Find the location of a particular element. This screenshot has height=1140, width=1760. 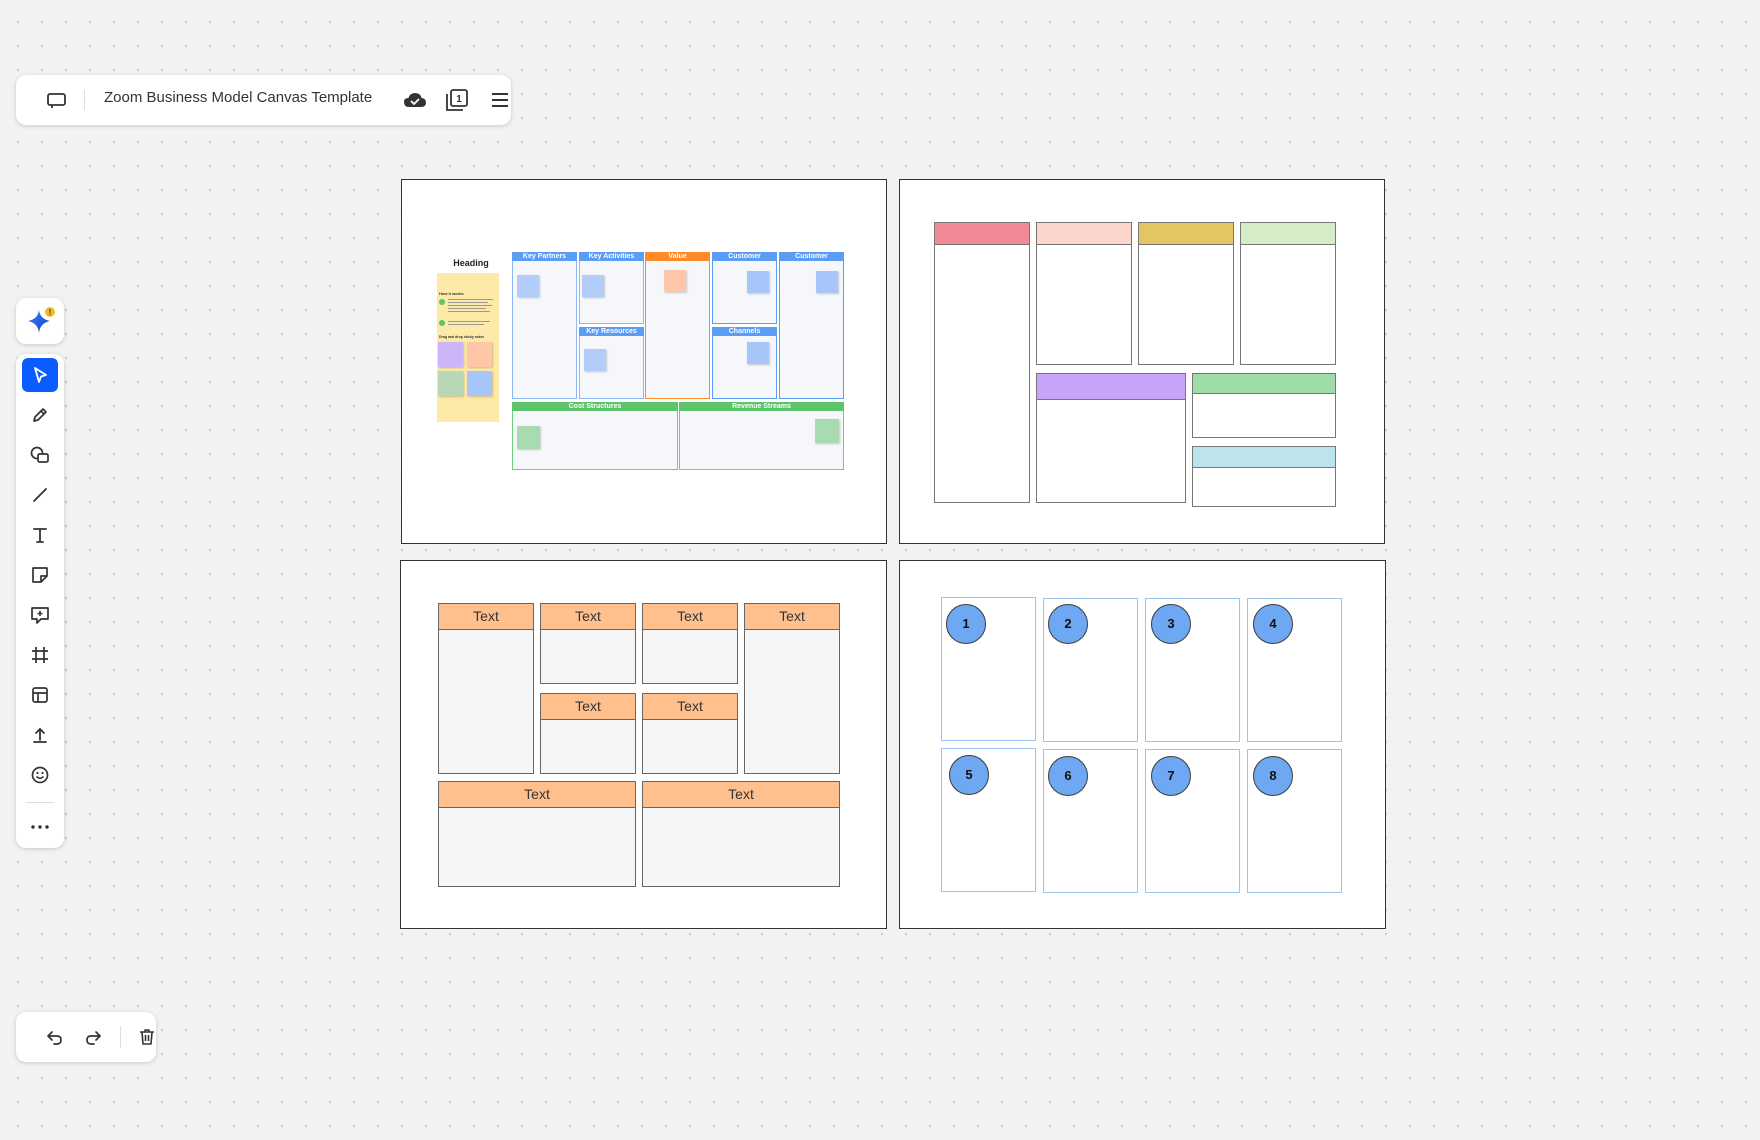

numbered-cell: 5 is located at coordinates (988, 820).